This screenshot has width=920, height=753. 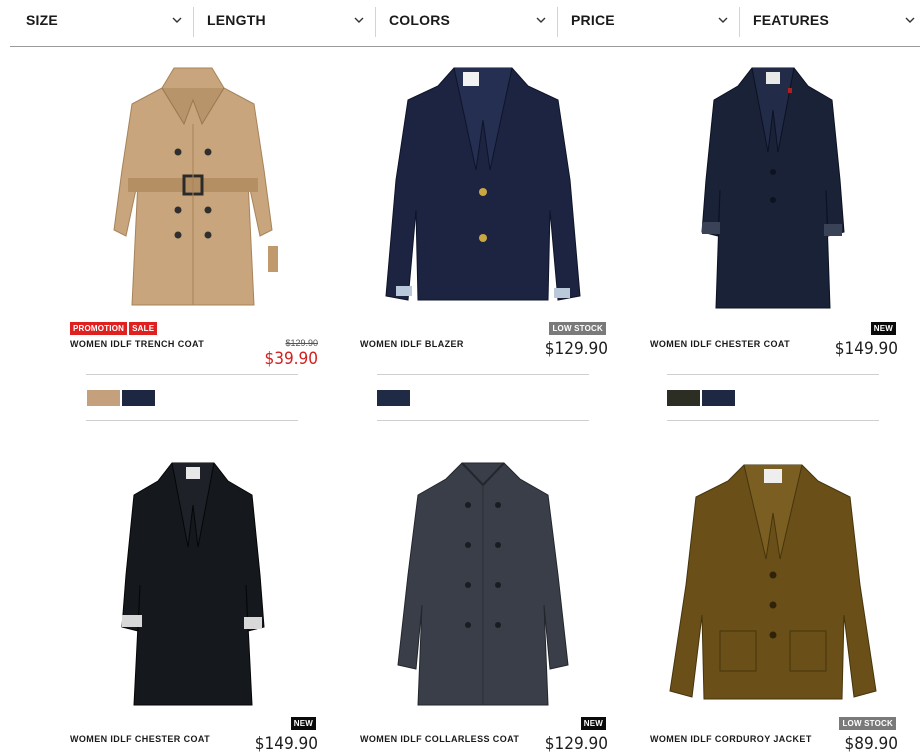 I want to click on chester-coat-image, so click(x=773, y=188).